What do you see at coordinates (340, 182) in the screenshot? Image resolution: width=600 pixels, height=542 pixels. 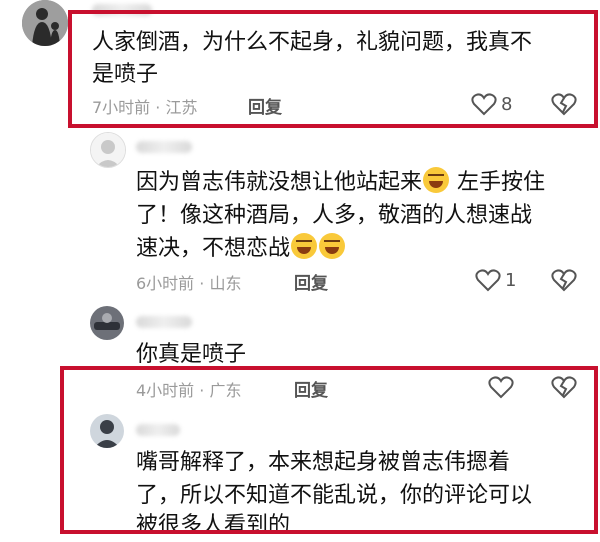 I see `comment-text: 因为曾志伟就没想让他站起来 左手按住` at bounding box center [340, 182].